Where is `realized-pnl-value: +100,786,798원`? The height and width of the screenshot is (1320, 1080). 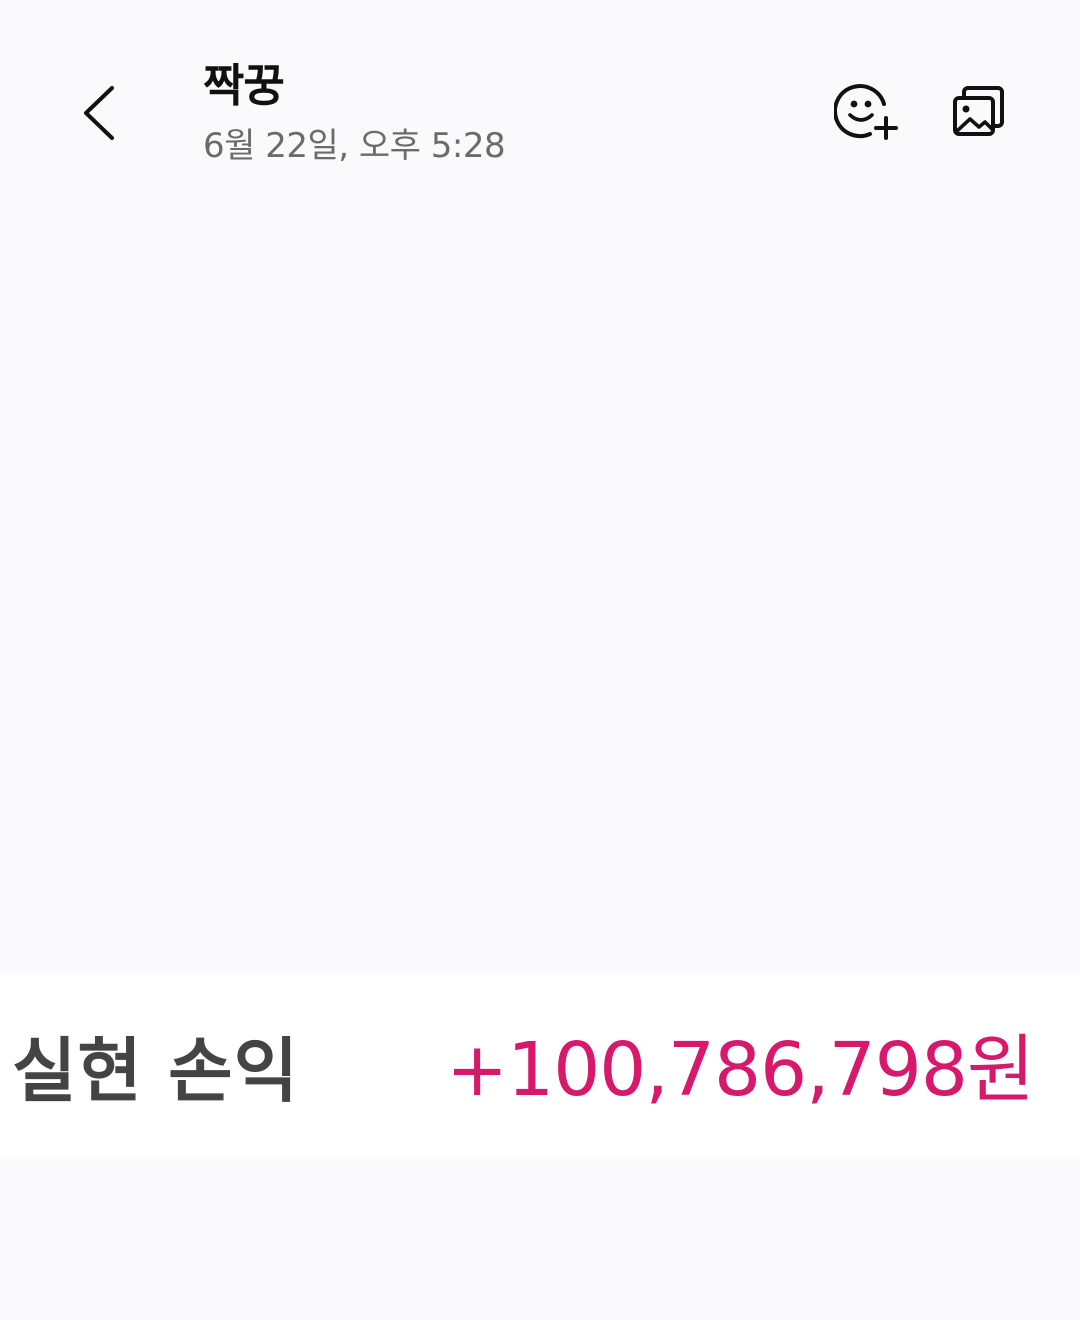 realized-pnl-value: +100,786,798원 is located at coordinates (740, 1070).